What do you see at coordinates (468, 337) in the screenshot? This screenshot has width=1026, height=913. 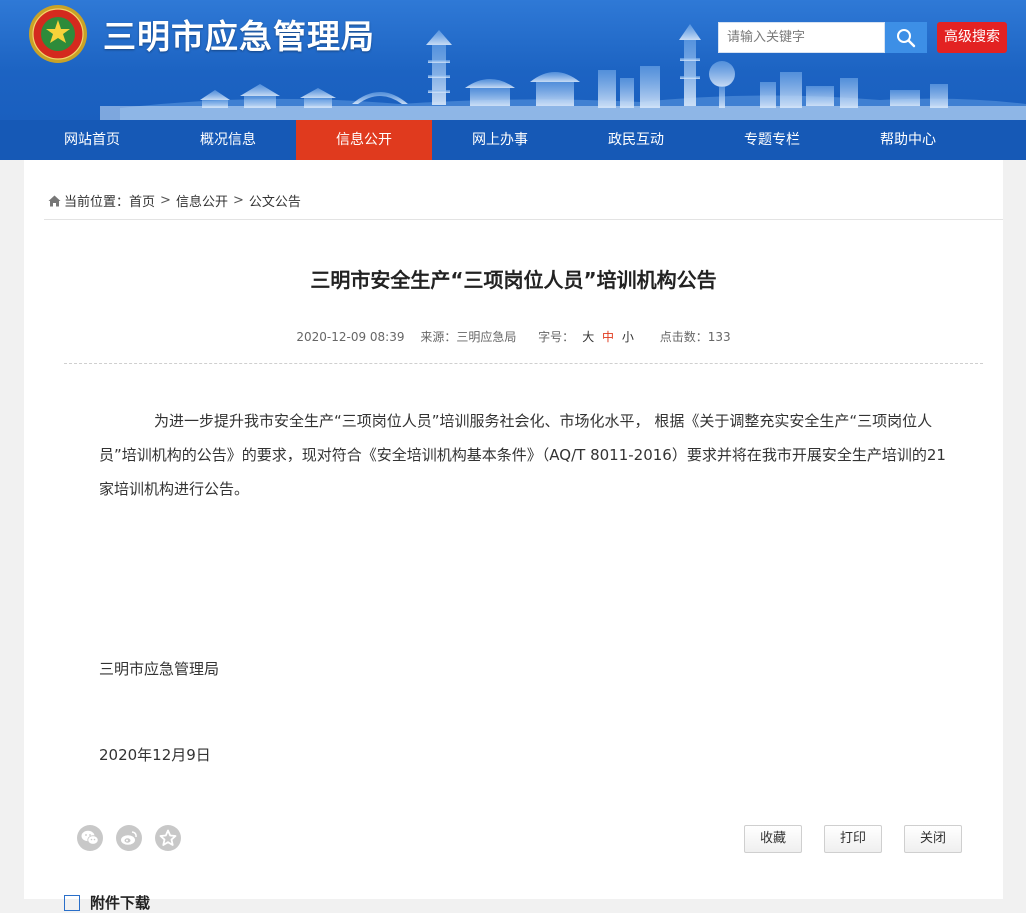 I see `article-source: 来源：三明应急局` at bounding box center [468, 337].